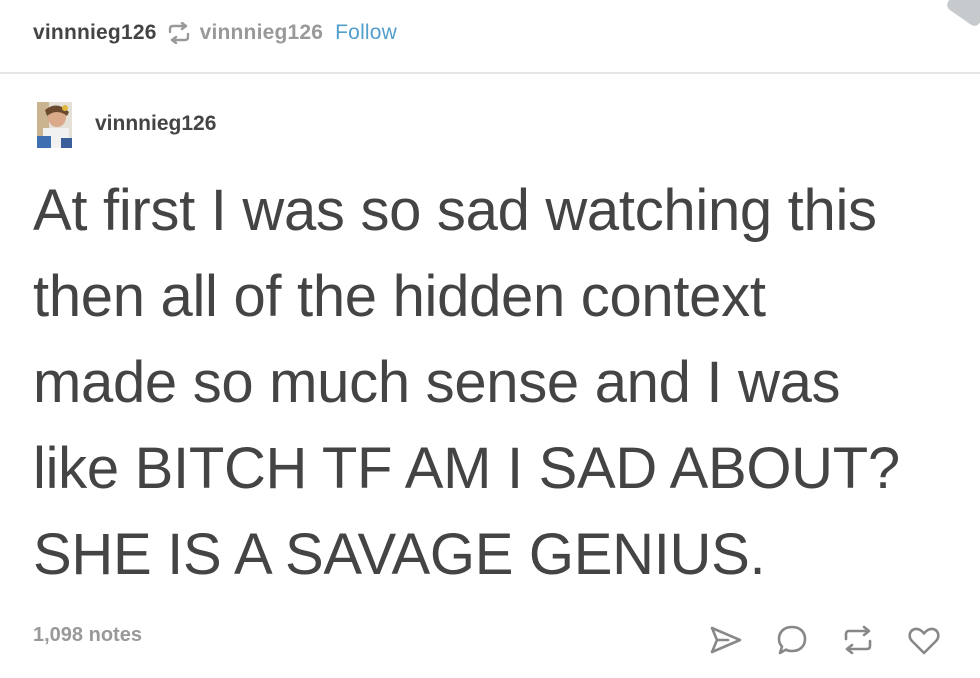 This screenshot has width=980, height=678. What do you see at coordinates (828, 642) in the screenshot?
I see `post-actions` at bounding box center [828, 642].